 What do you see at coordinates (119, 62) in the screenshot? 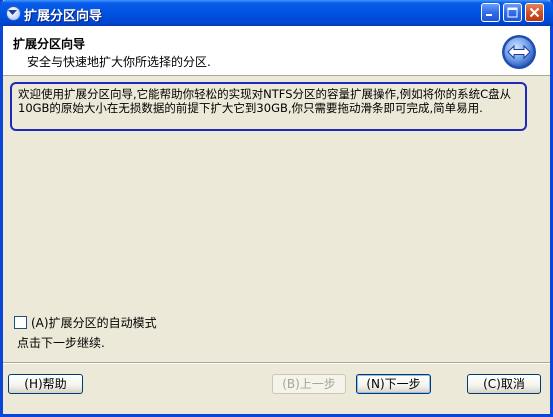
I see `header-subtitle: 安全与快速地扩大你所选择的分区.` at bounding box center [119, 62].